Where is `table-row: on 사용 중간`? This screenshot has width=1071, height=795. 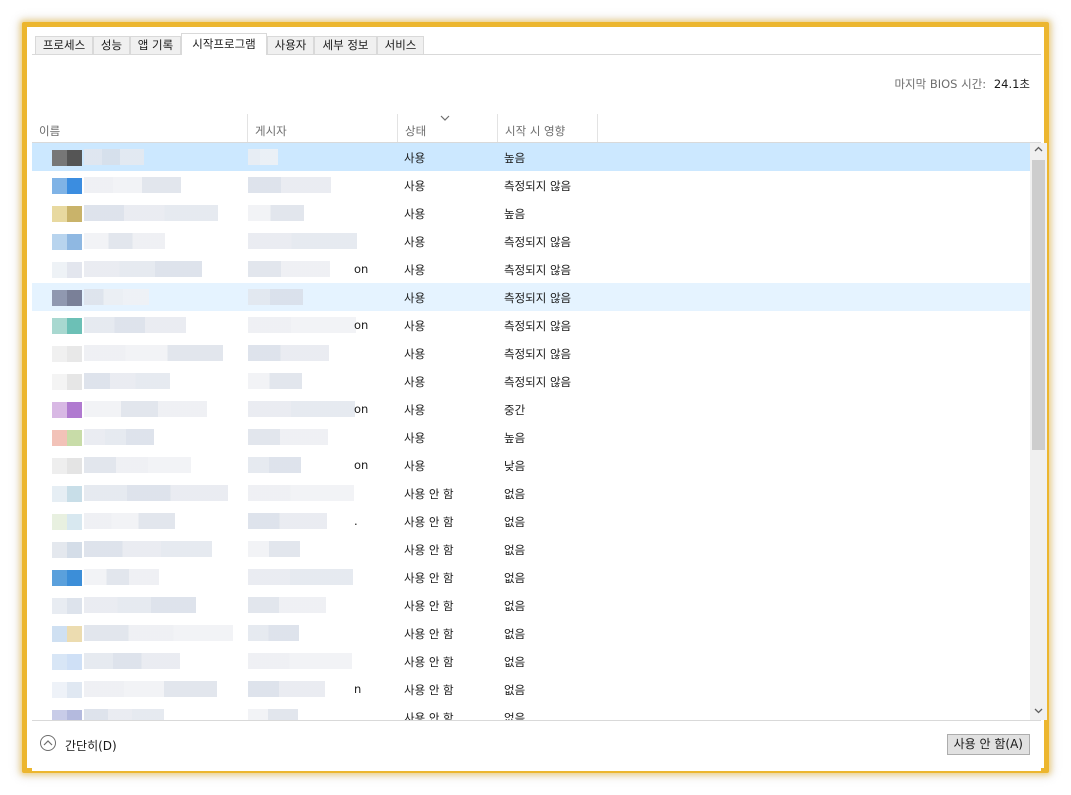
table-row: on 사용 중간 is located at coordinates (531, 409).